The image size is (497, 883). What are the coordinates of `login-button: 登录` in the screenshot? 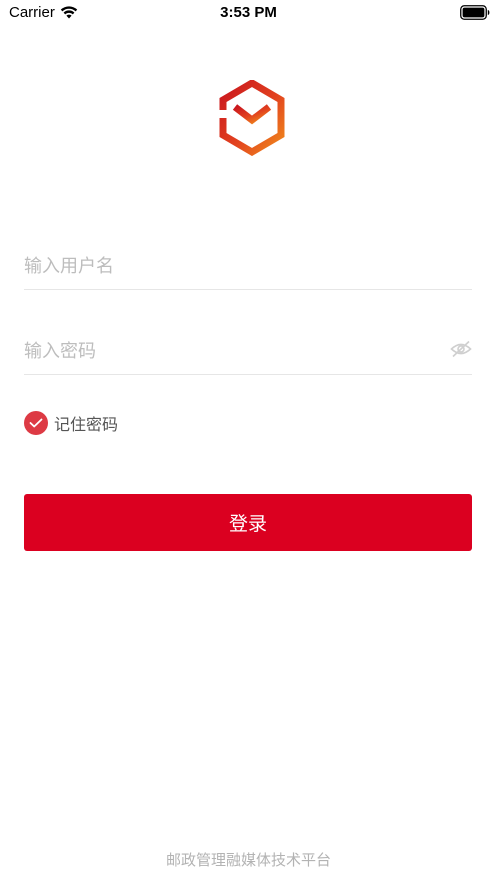 It's located at (248, 522).